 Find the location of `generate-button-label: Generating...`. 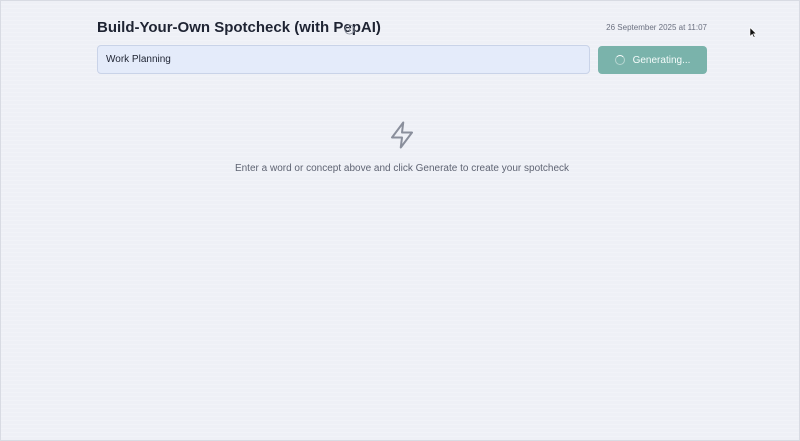

generate-button-label: Generating... is located at coordinates (661, 60).